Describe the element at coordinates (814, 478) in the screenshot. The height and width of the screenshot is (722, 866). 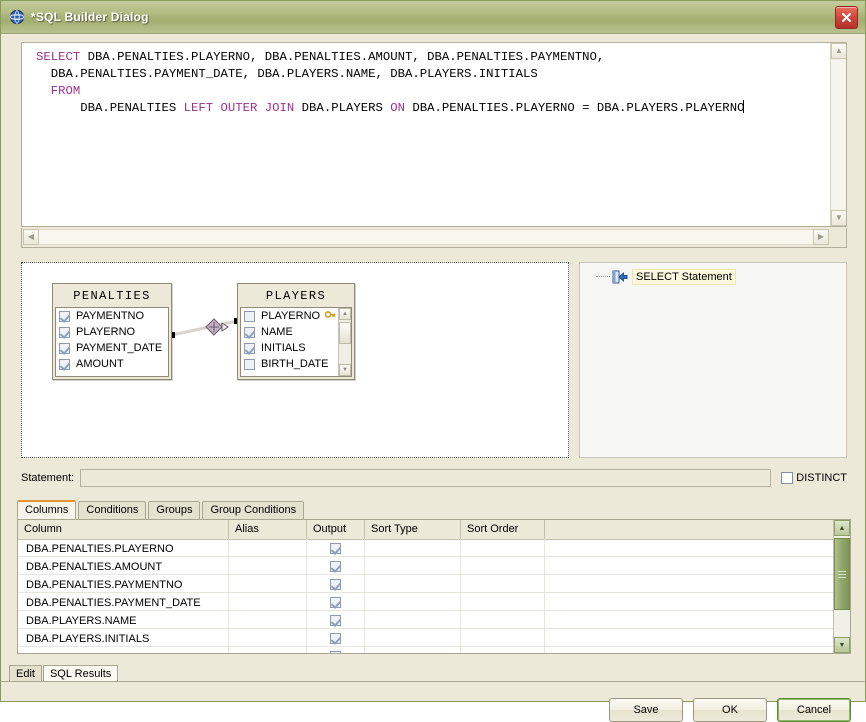
I see `distinct-checkbox-wrapper: DISTINCT` at that location.